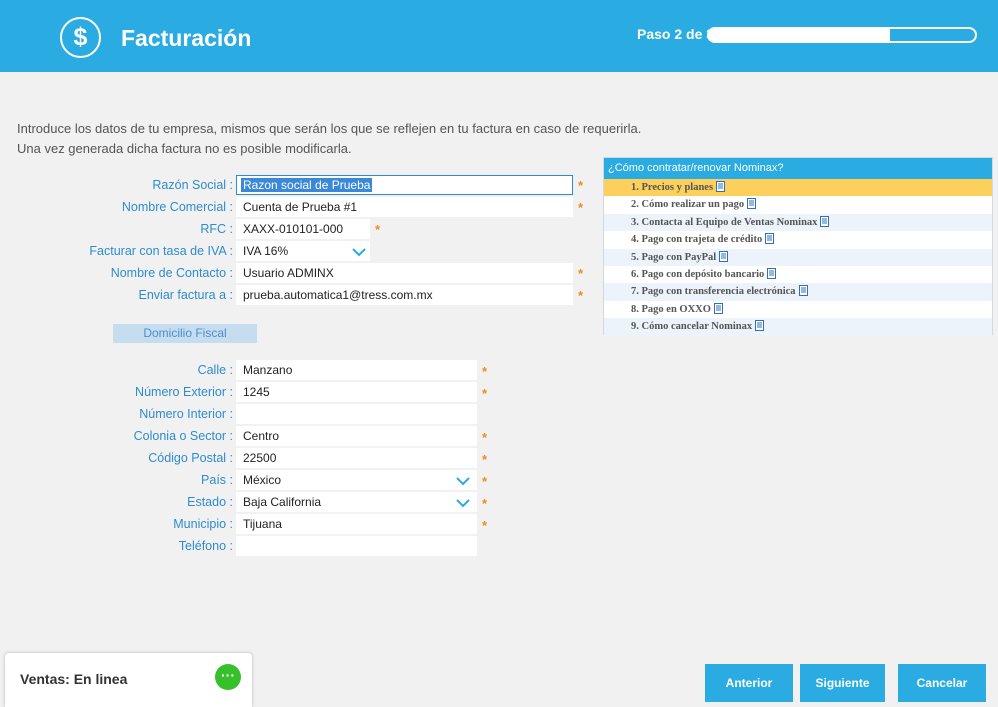 This screenshot has width=998, height=707. I want to click on help-link-item: 5. Pago con PayPal, so click(798, 257).